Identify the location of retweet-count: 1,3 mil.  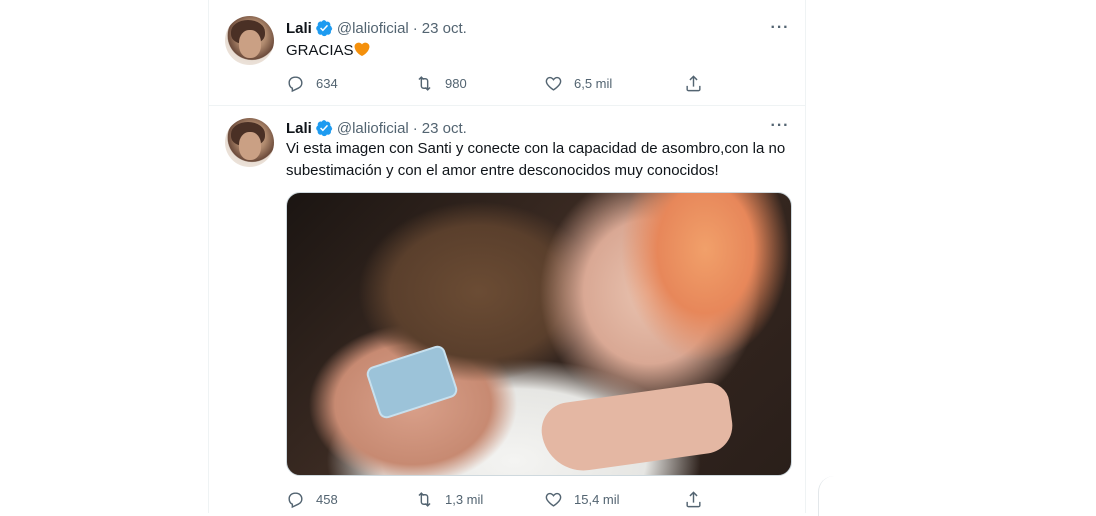
(464, 499).